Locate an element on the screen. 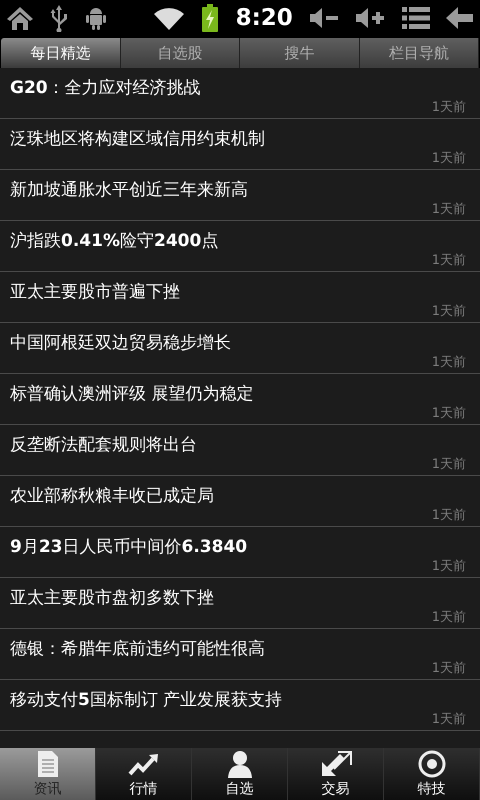 Image resolution: width=480 pixels, height=800 pixels. nav-tab: 交易 is located at coordinates (336, 774).